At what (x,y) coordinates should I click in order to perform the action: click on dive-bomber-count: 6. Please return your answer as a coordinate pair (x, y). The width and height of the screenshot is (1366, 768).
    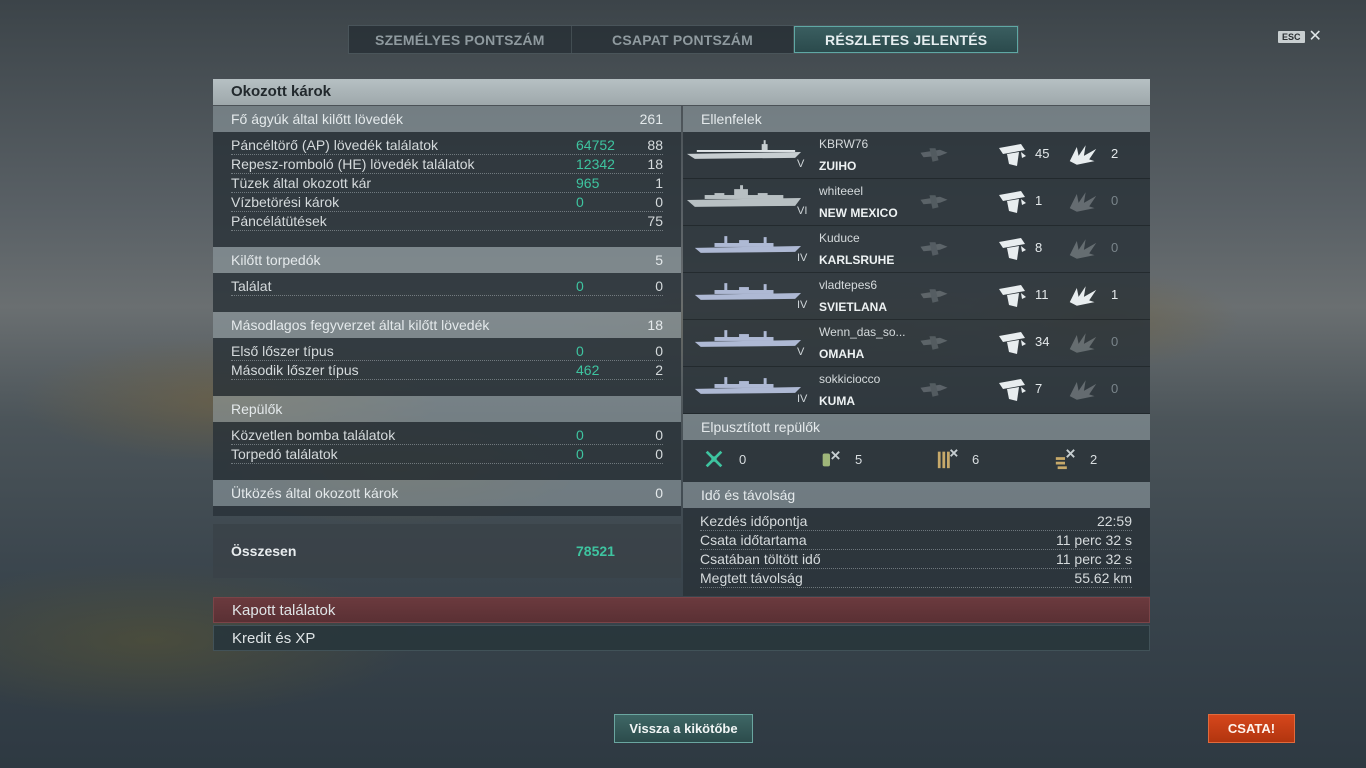
    Looking at the image, I should click on (957, 459).